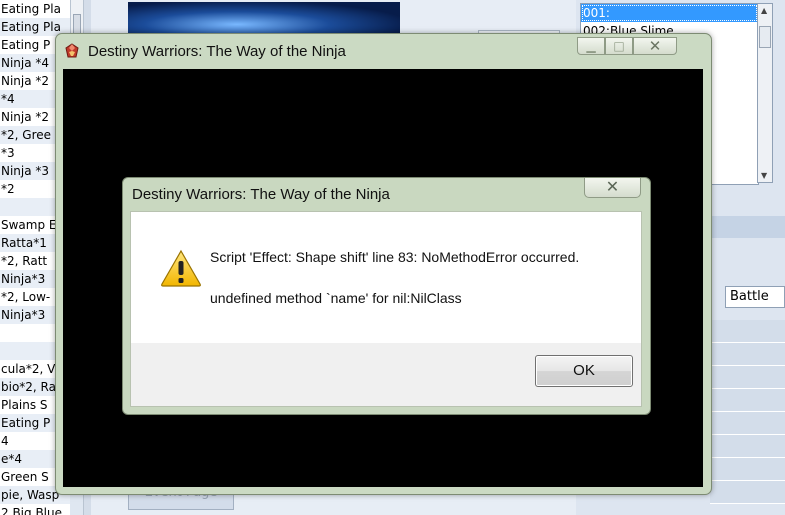 The height and width of the screenshot is (515, 785). I want to click on dialog-title: Destiny Warriors: The Way of the Ninja, so click(261, 194).